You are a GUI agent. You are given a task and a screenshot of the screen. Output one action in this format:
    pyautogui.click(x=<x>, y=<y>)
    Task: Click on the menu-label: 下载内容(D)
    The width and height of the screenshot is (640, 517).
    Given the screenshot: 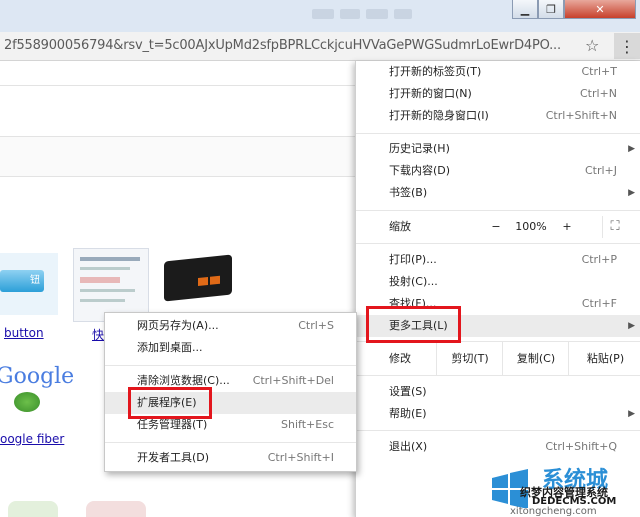 What is the action you would take?
    pyautogui.click(x=420, y=170)
    